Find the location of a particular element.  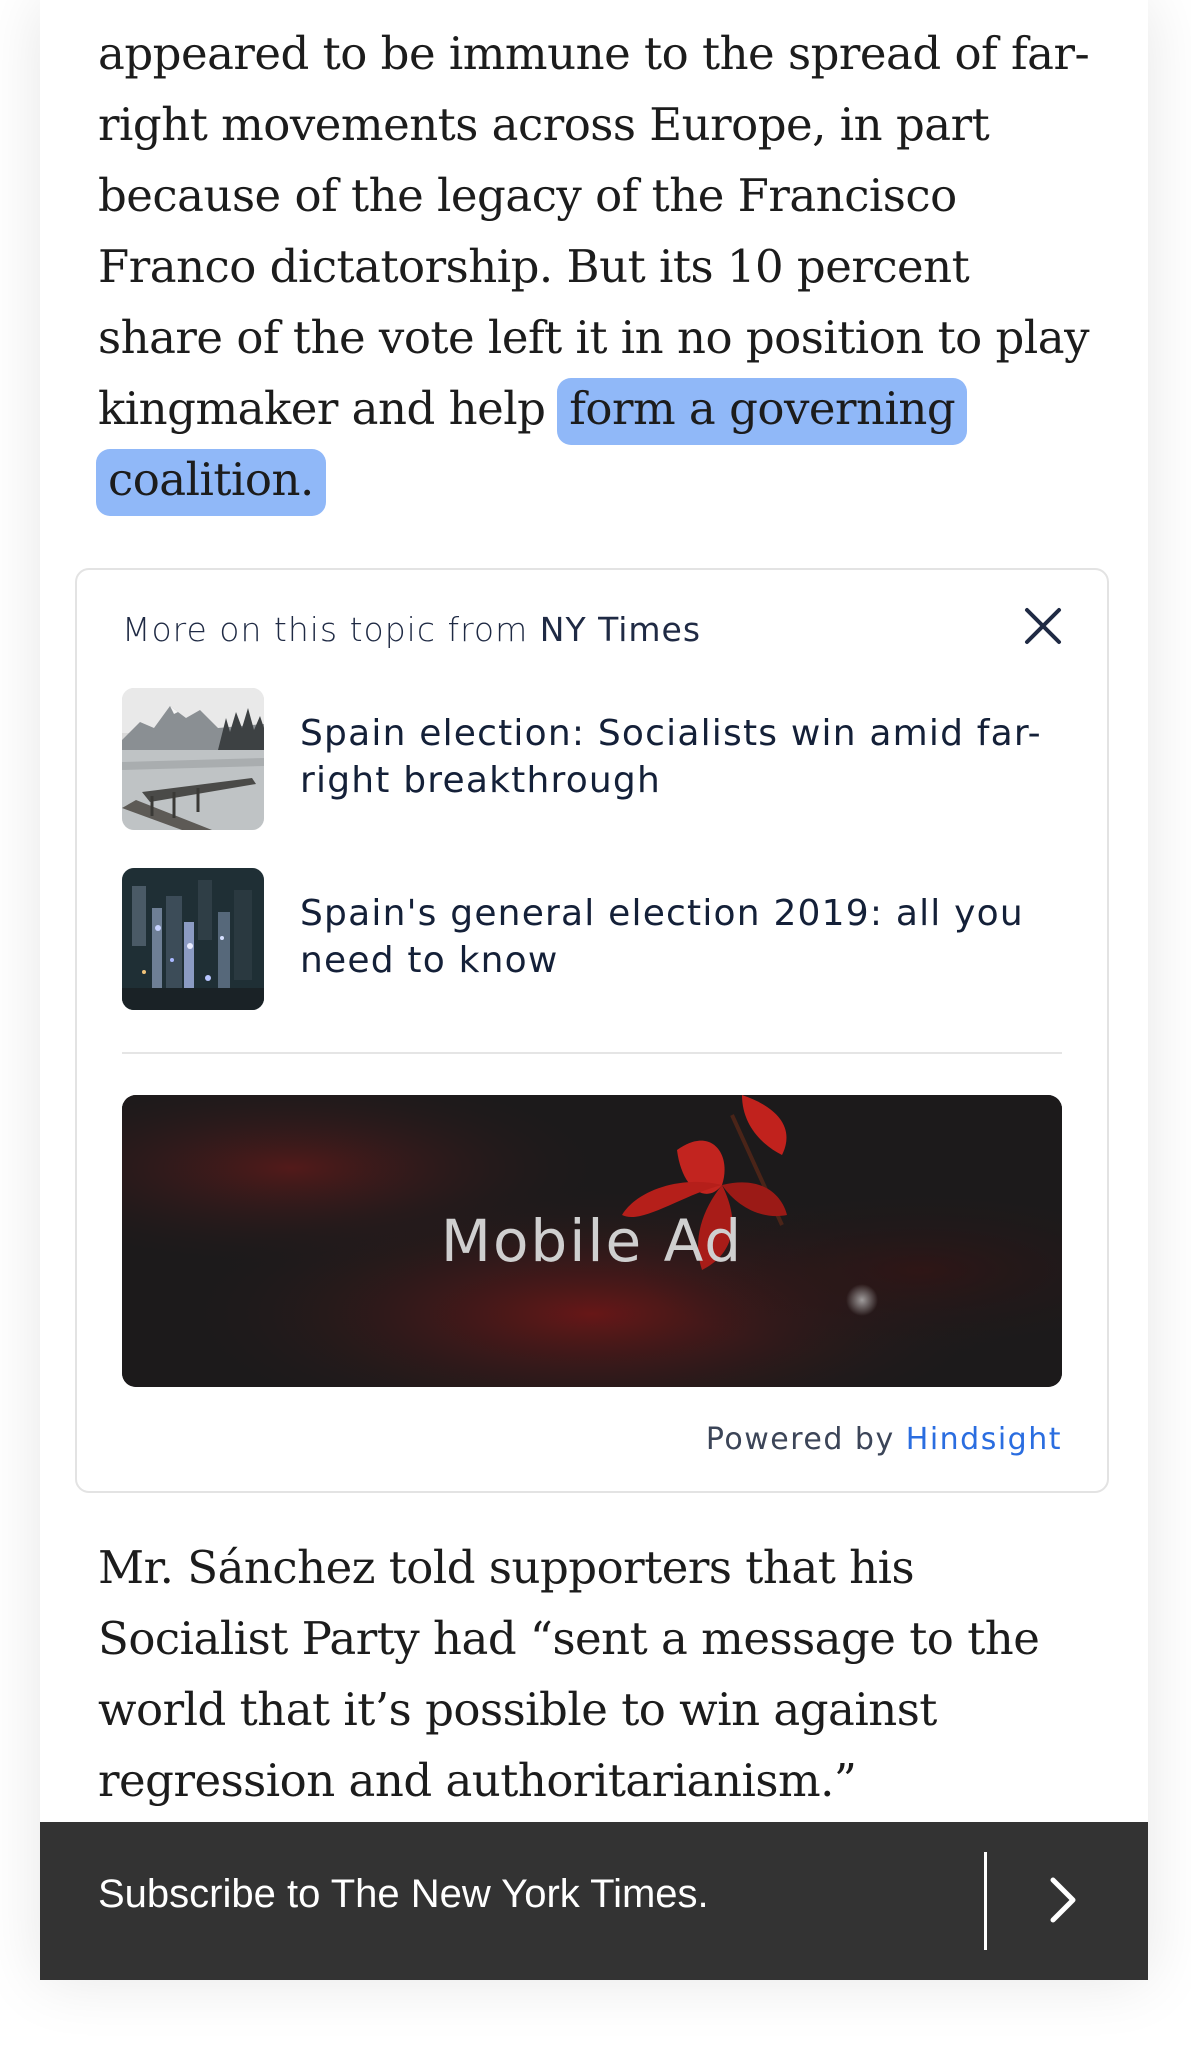

mobile-ad-label: Mobile Ad is located at coordinates (592, 1241).